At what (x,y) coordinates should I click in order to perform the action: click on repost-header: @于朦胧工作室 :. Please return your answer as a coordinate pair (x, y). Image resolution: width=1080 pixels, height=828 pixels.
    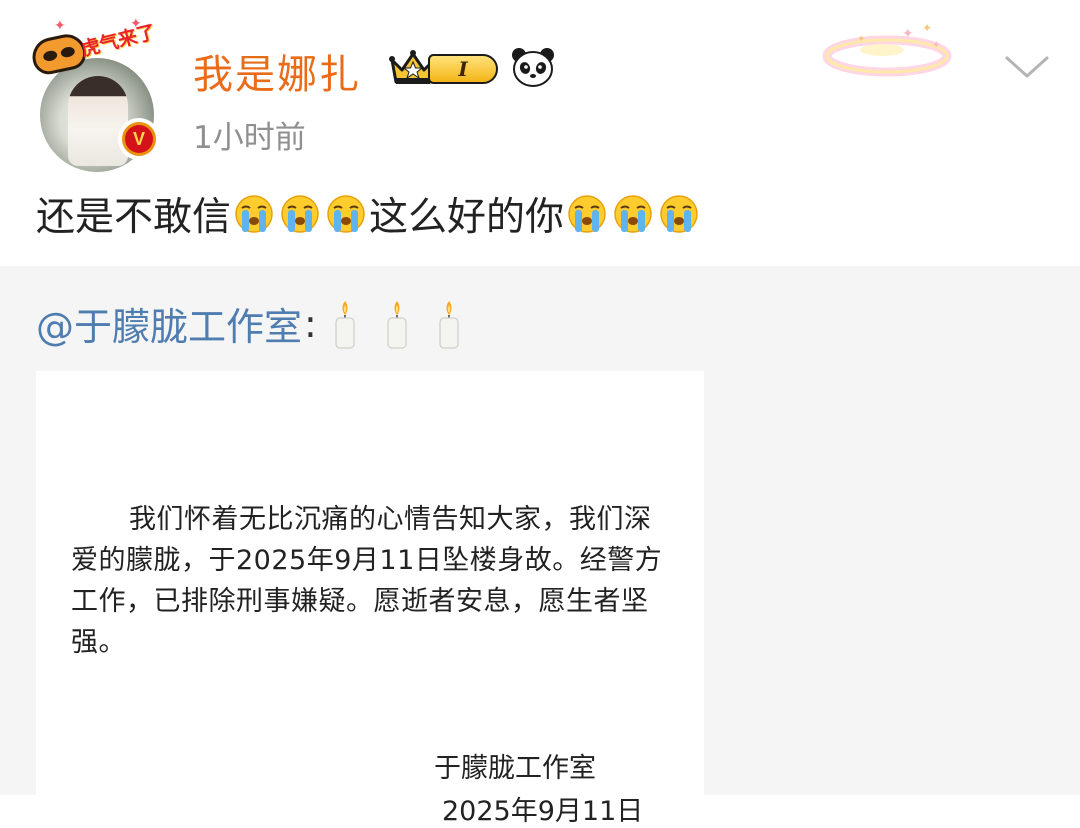
    Looking at the image, I should click on (255, 323).